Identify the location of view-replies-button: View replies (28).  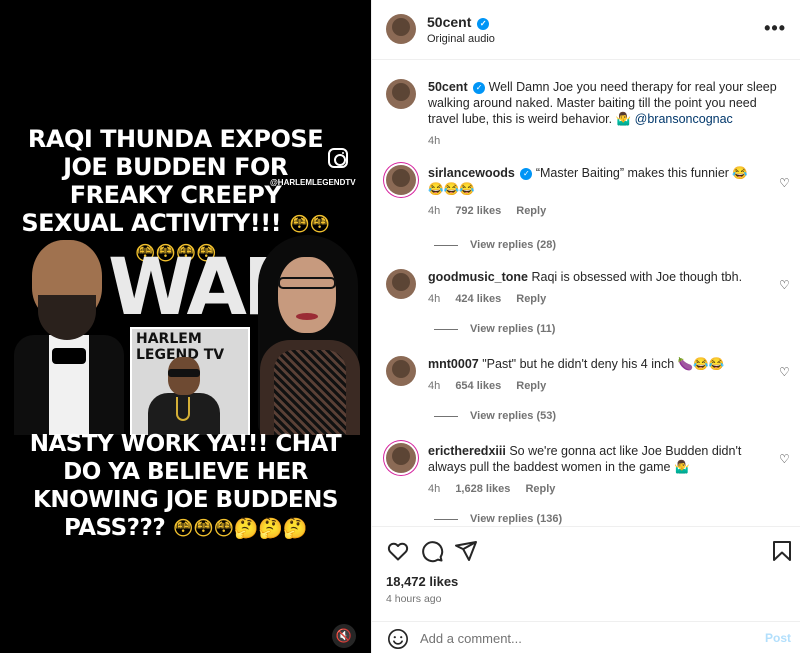
(495, 245).